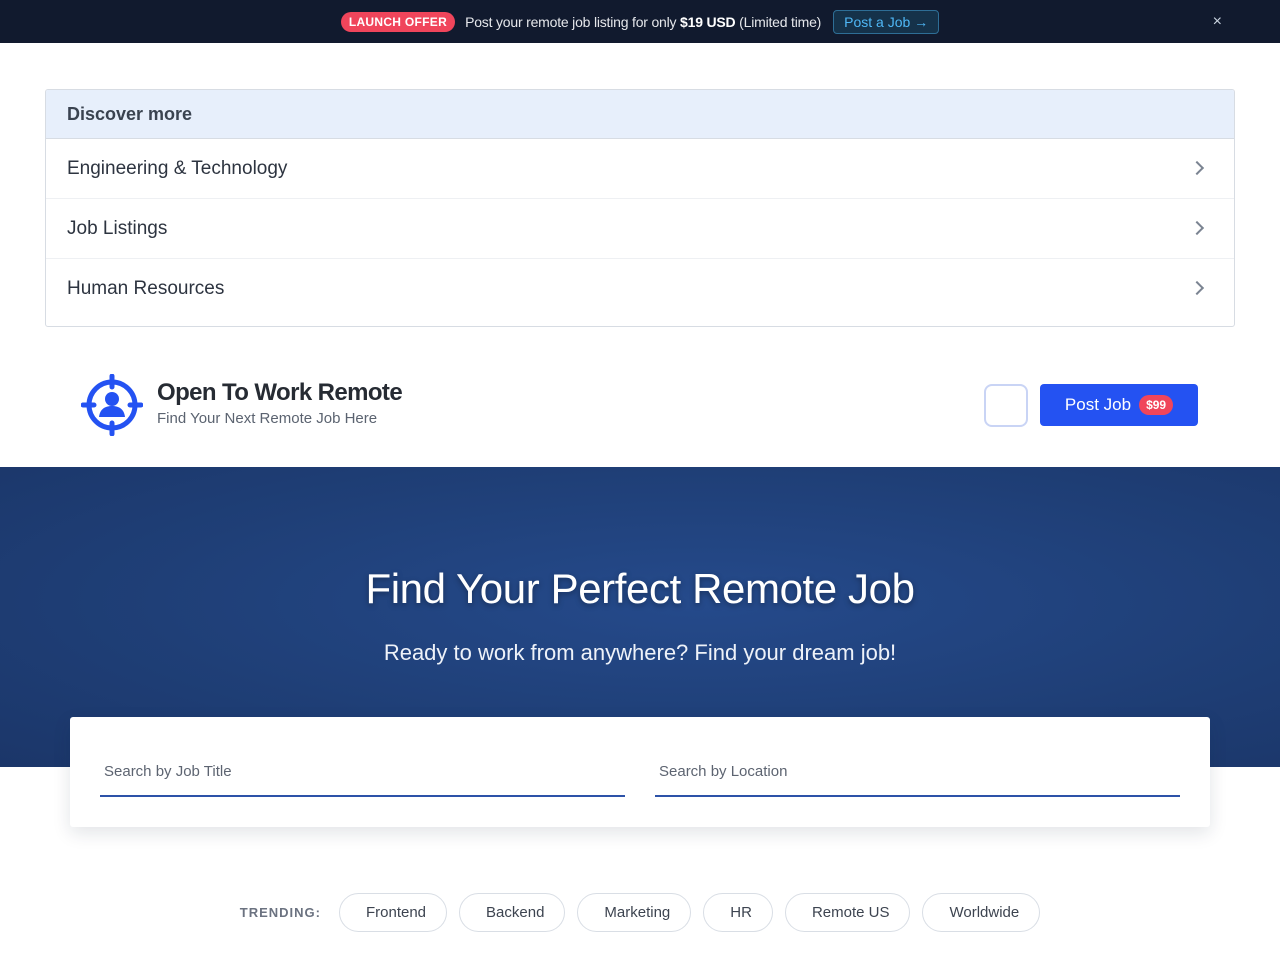 Image resolution: width=1280 pixels, height=960 pixels. What do you see at coordinates (117, 228) in the screenshot?
I see `discover-item-label: Job Listings` at bounding box center [117, 228].